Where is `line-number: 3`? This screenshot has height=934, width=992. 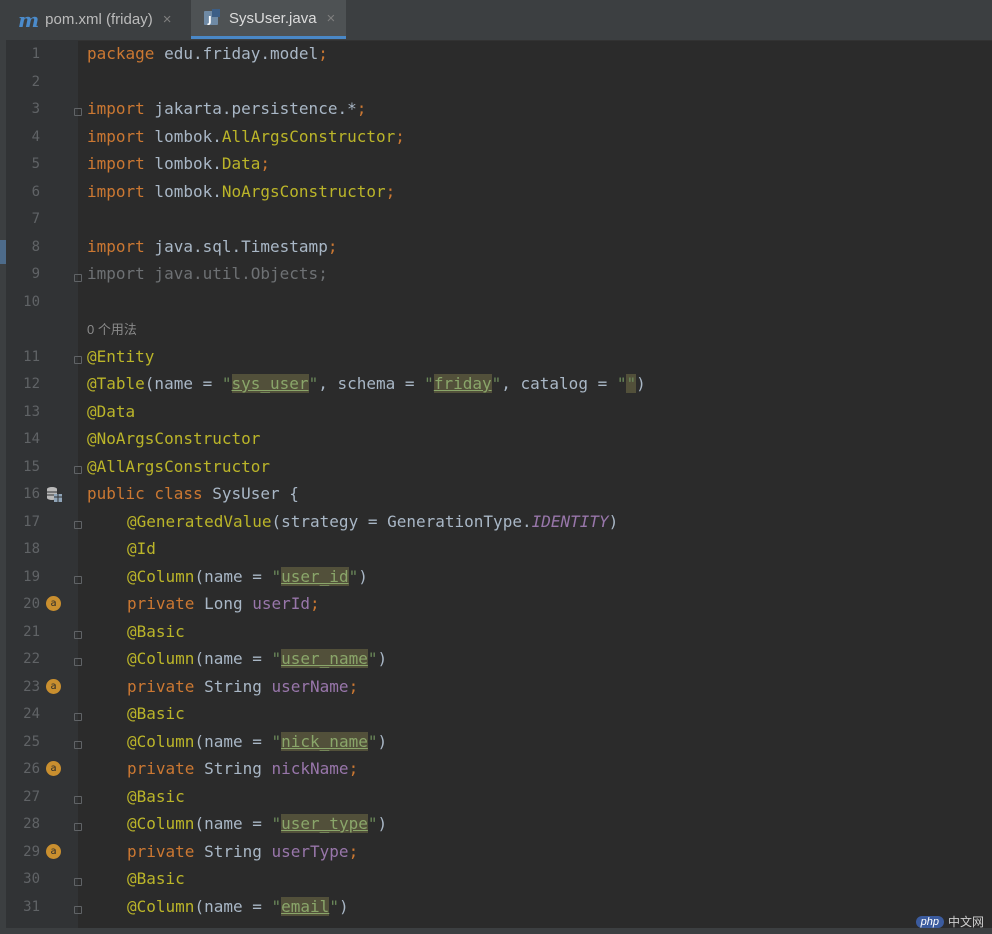 line-number: 3 is located at coordinates (35, 109).